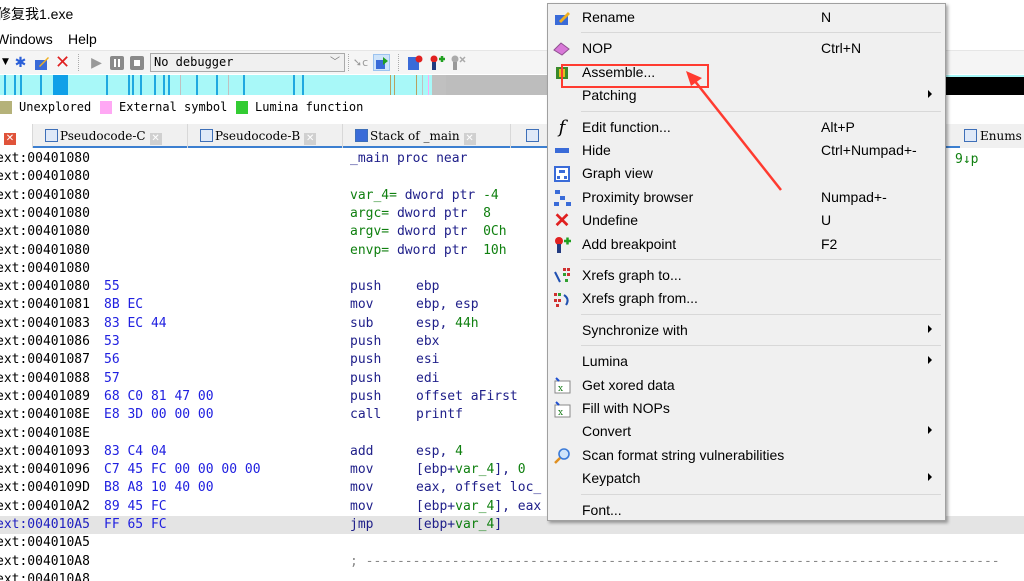 The height and width of the screenshot is (581, 1024). Describe the element at coordinates (182, 470) in the screenshot. I see `opcode-bytes: C7 45 FC 00 00 00 00` at that location.